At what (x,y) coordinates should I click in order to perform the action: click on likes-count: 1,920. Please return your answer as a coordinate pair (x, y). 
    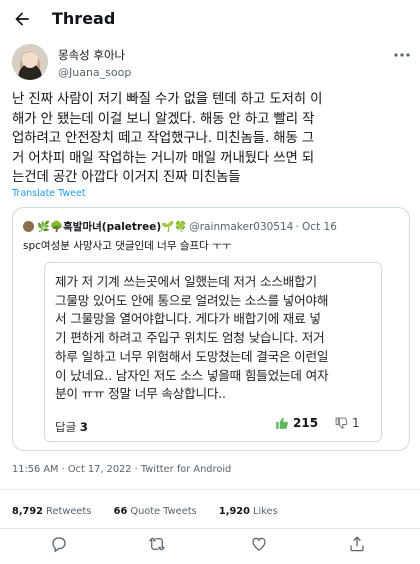
    Looking at the image, I should click on (234, 511).